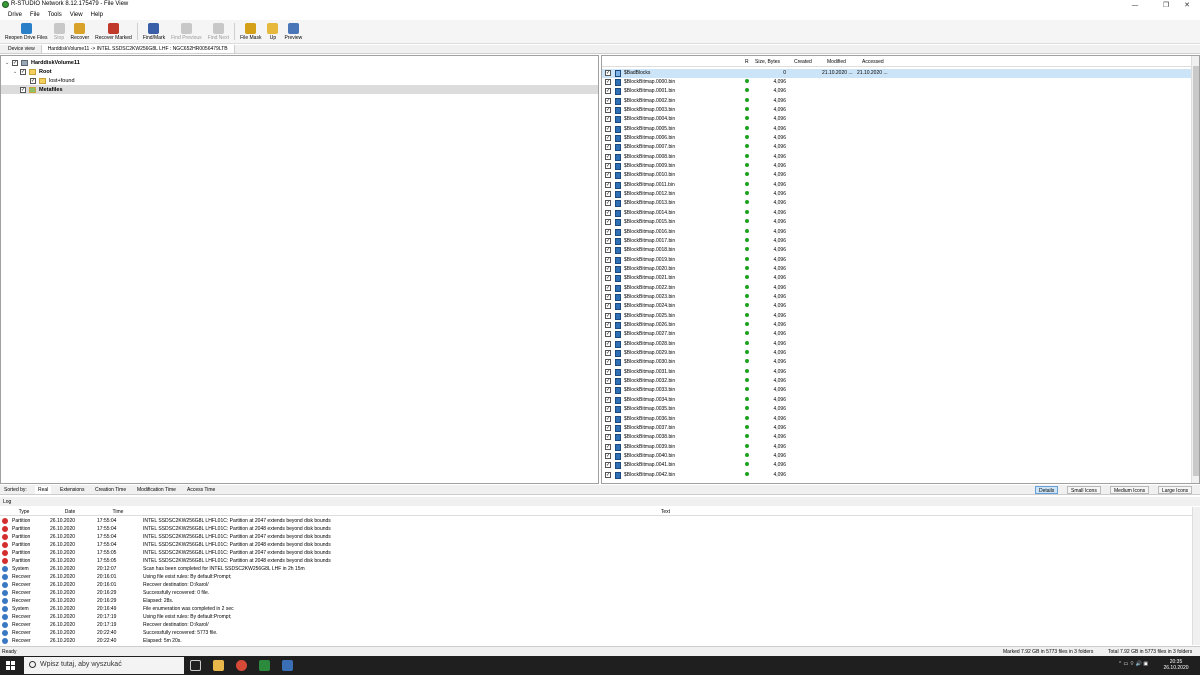 This screenshot has height=675, width=1200. Describe the element at coordinates (803, 62) in the screenshot. I see `column-created: Created` at that location.